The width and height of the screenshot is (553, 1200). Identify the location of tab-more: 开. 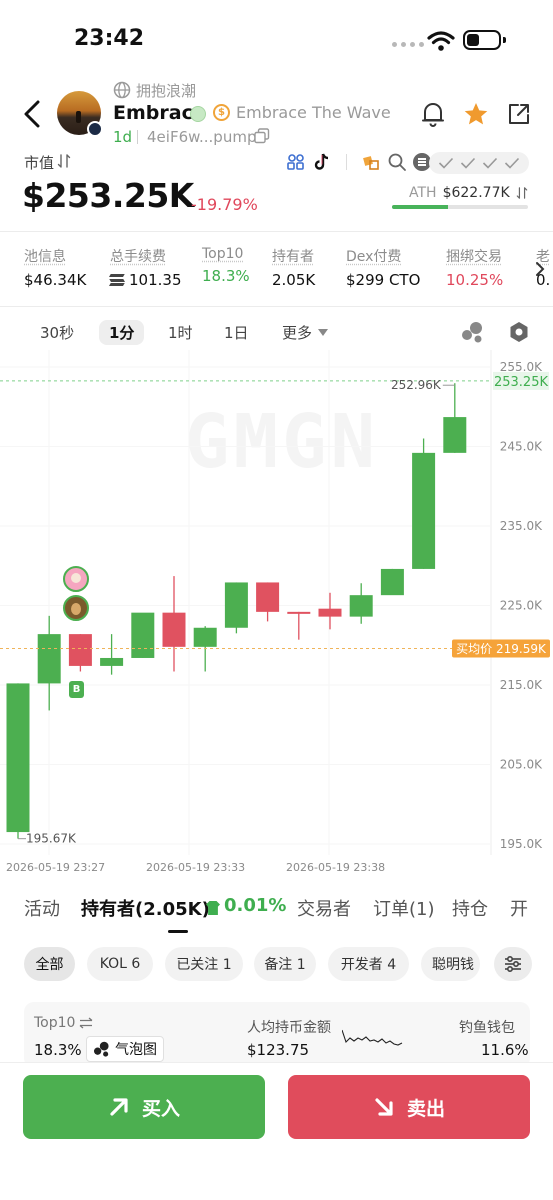
(519, 908).